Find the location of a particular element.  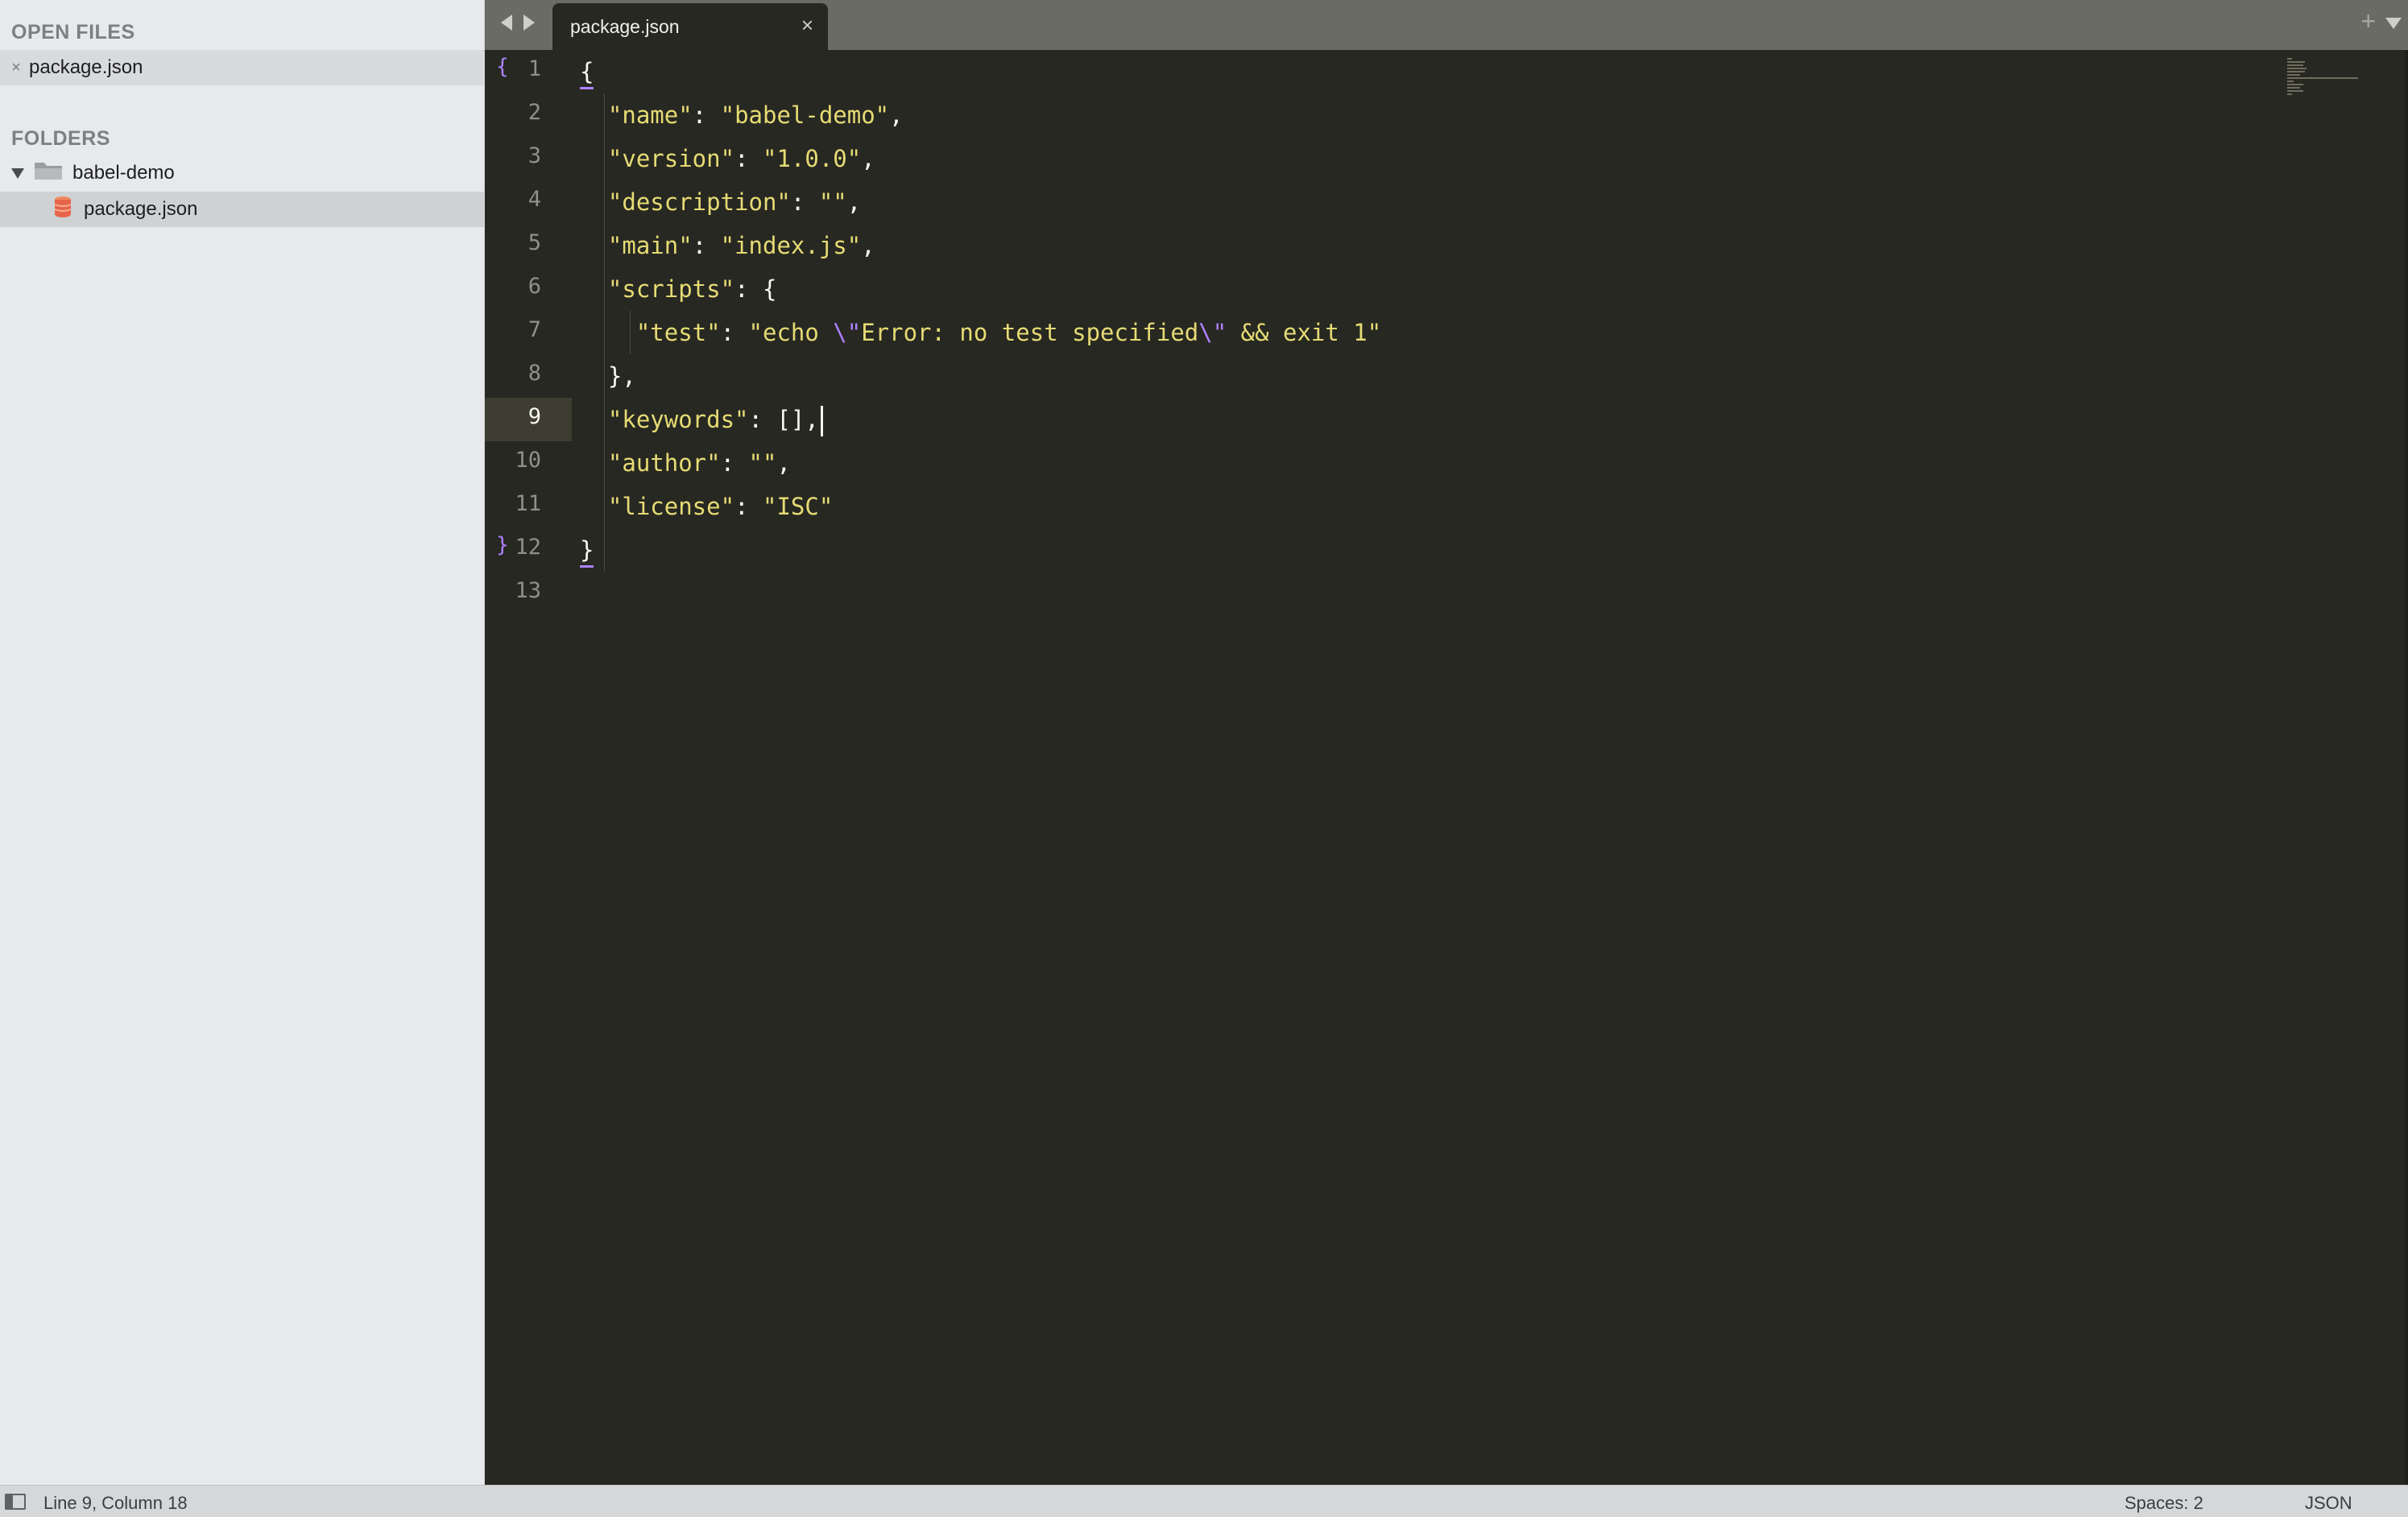

json-value: "babel-demo" is located at coordinates (805, 115).